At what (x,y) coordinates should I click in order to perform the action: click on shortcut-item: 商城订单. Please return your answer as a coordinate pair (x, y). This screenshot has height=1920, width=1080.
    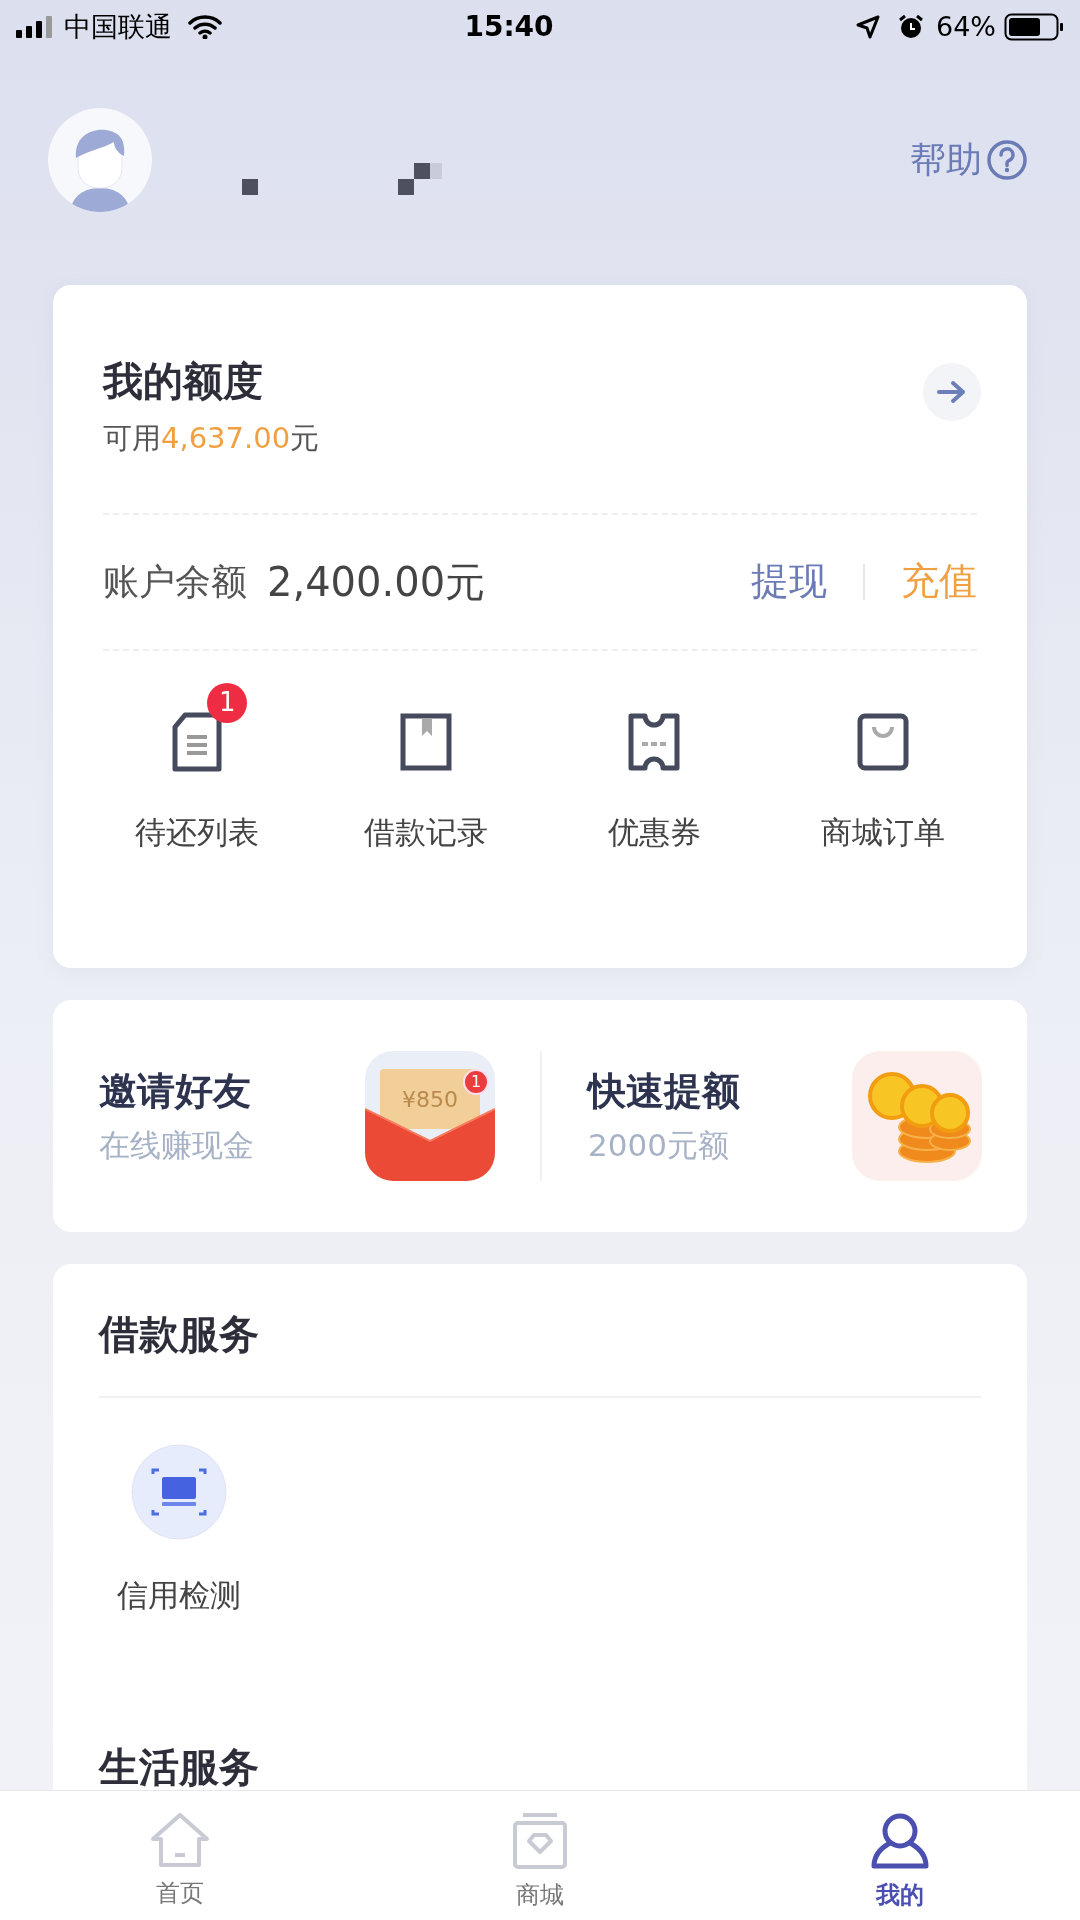
    Looking at the image, I should click on (882, 782).